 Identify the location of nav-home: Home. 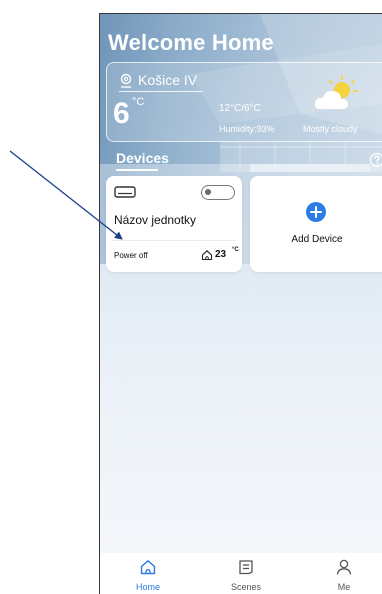
(148, 573).